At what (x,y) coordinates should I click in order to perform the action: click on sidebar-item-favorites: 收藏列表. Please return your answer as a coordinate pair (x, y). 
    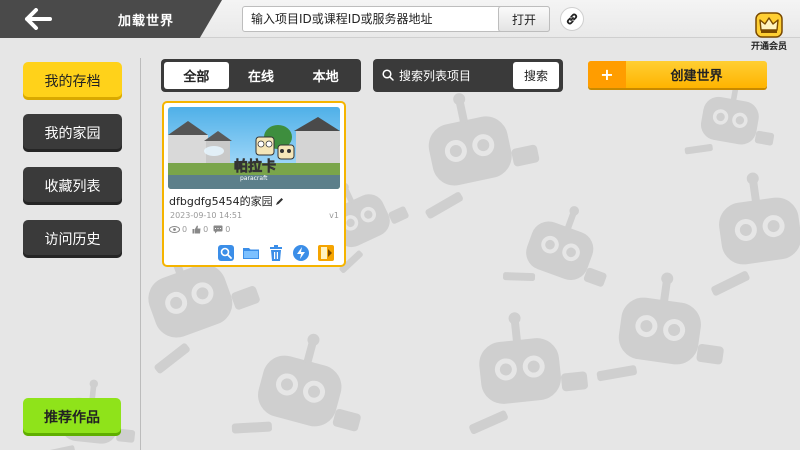
    Looking at the image, I should click on (72, 186).